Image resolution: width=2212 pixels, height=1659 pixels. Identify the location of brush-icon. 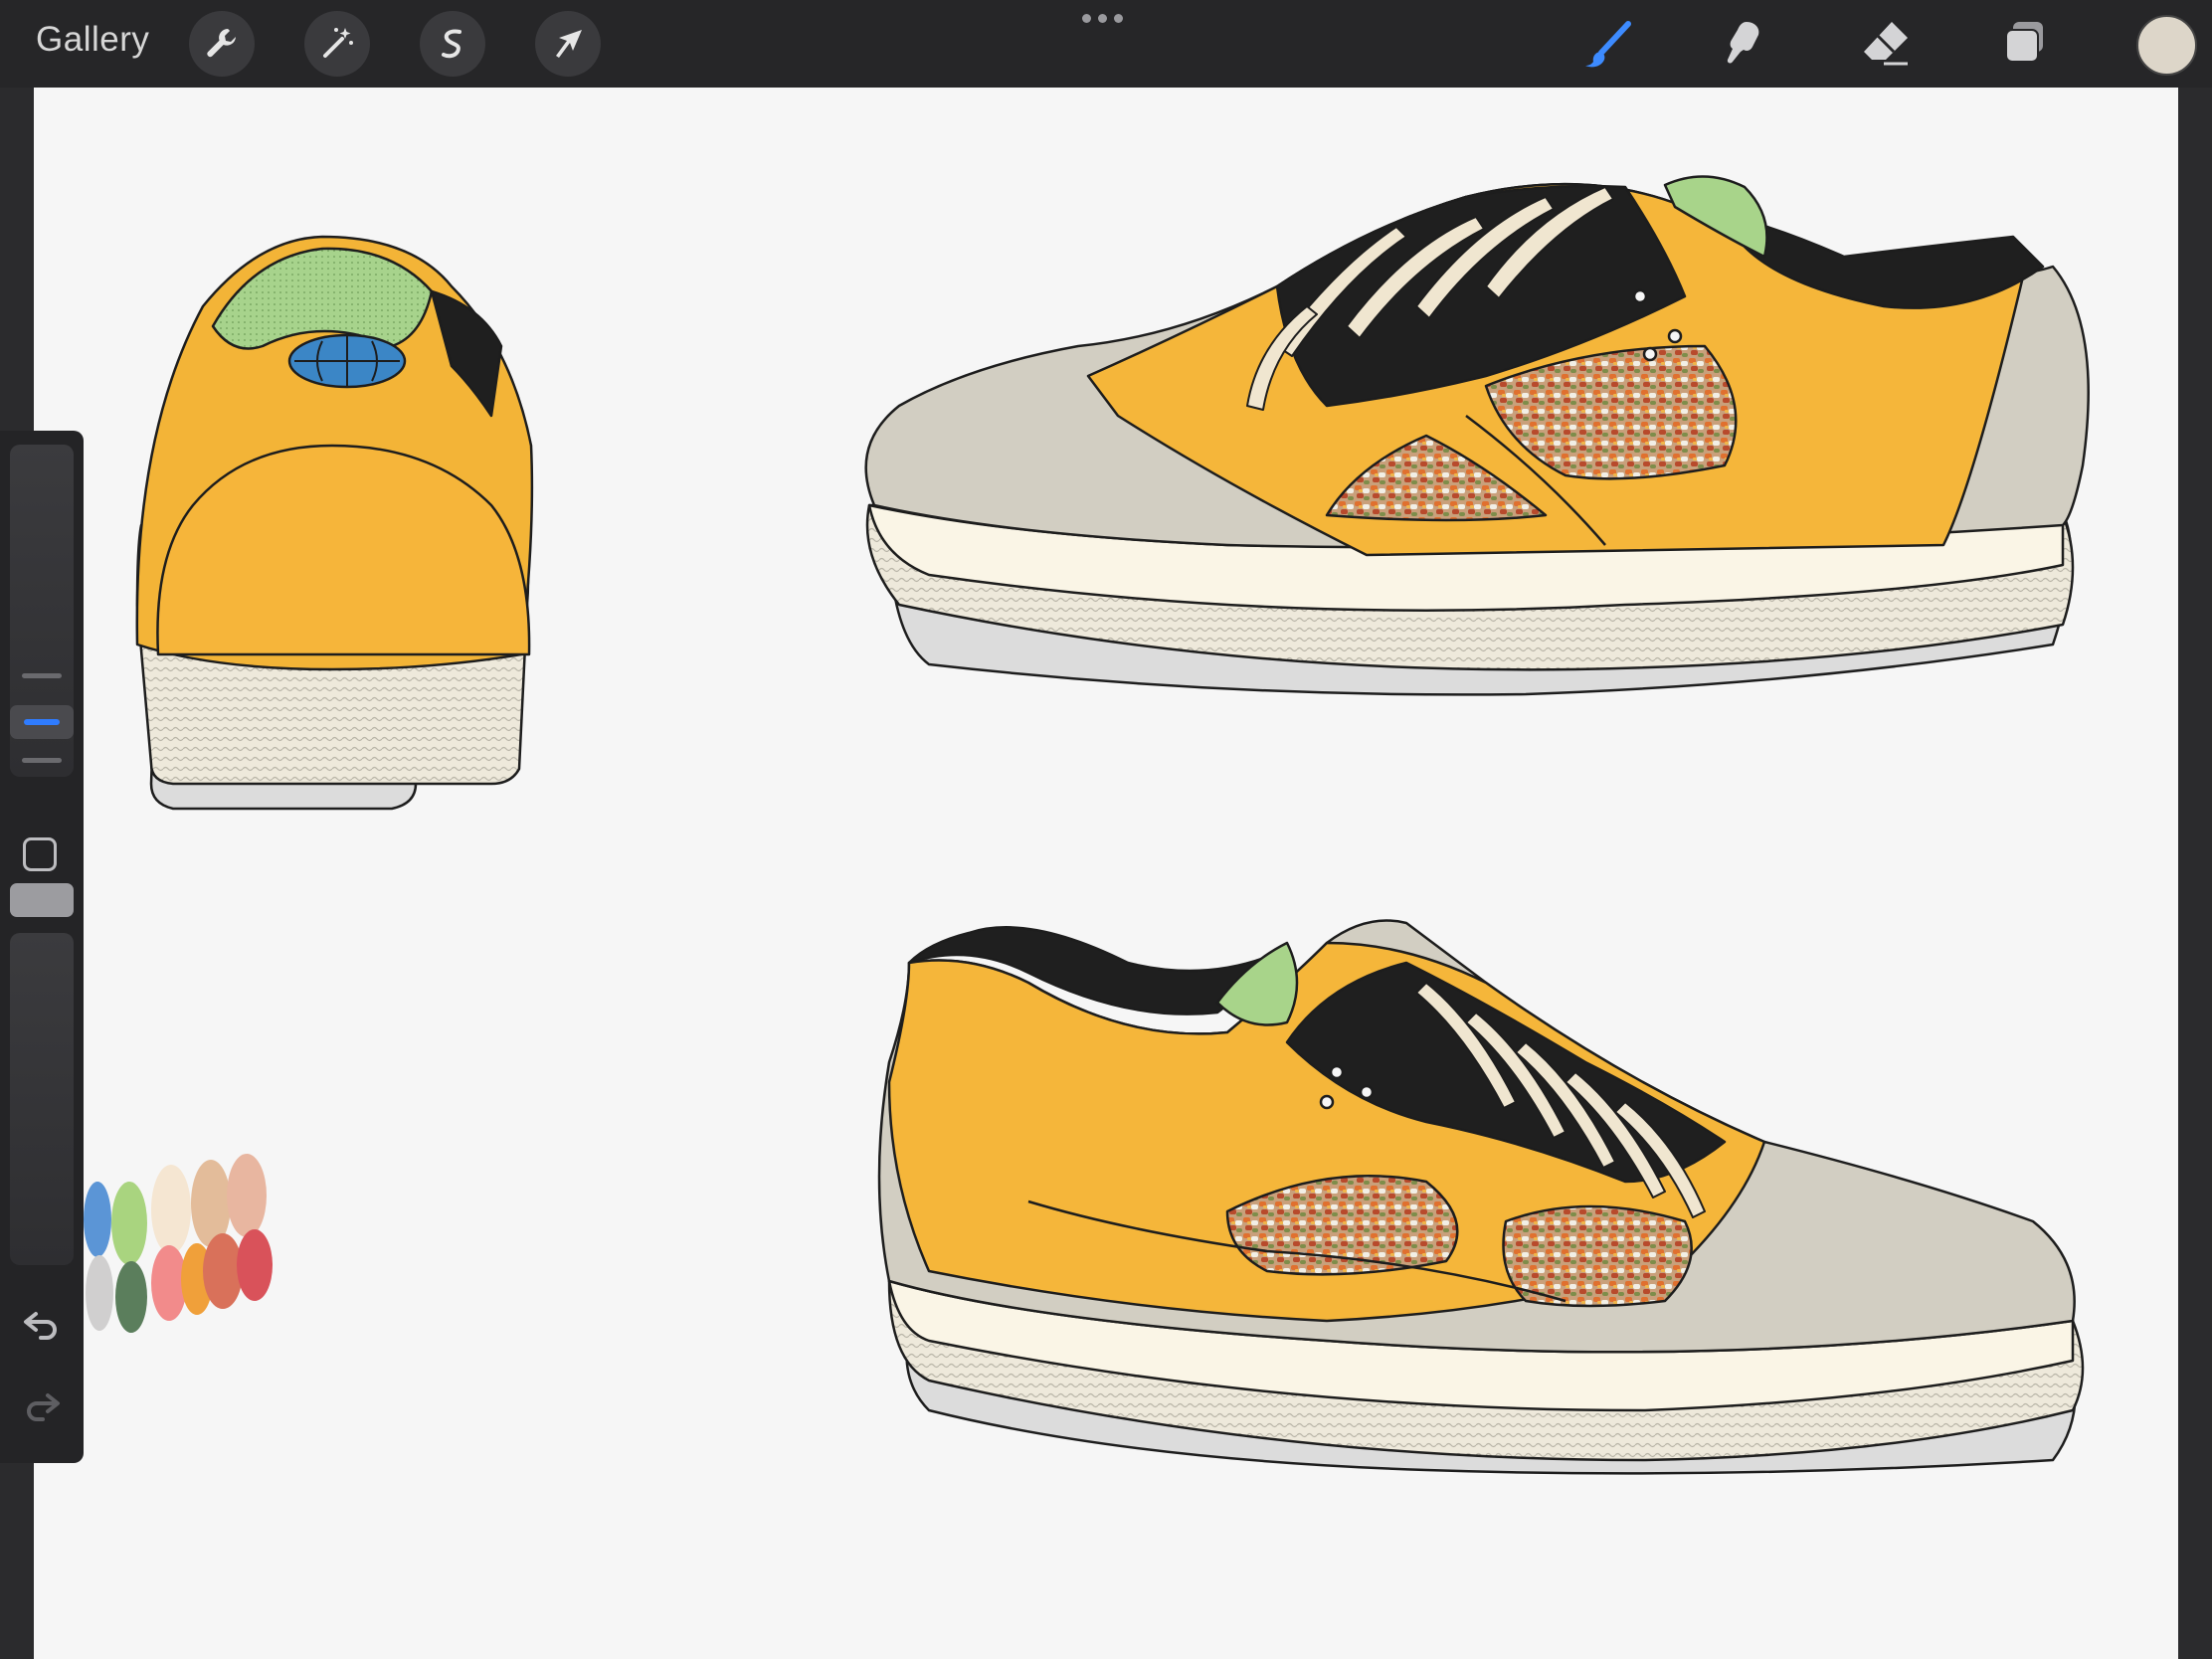
(1608, 44).